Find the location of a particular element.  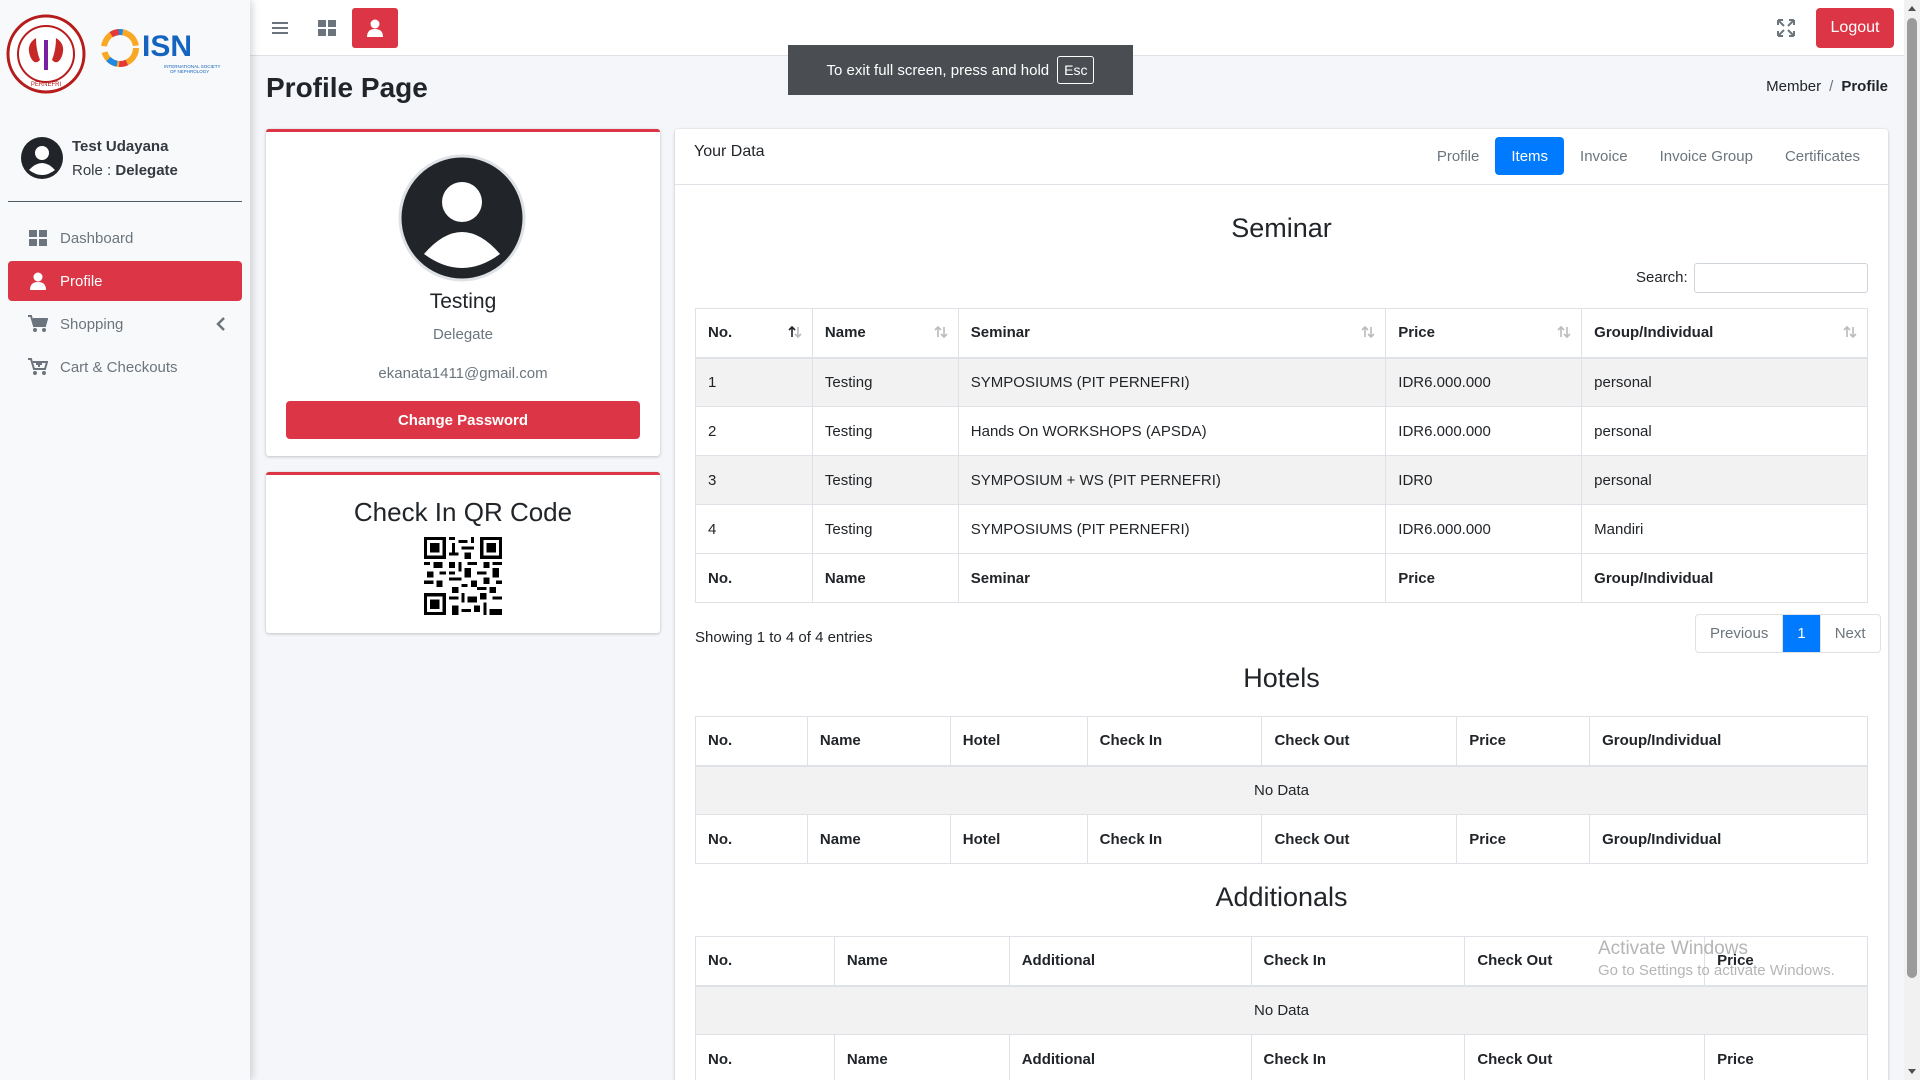

dashboard-nav-button is located at coordinates (327, 28).